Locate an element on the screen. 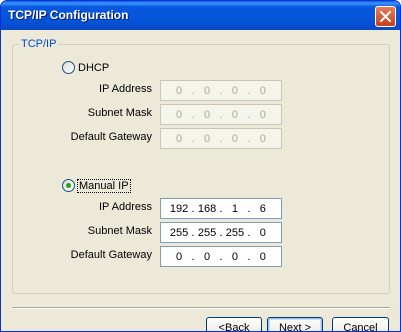 Image resolution: width=401 pixels, height=332 pixels. dhcp-radio-button is located at coordinates (68, 67).